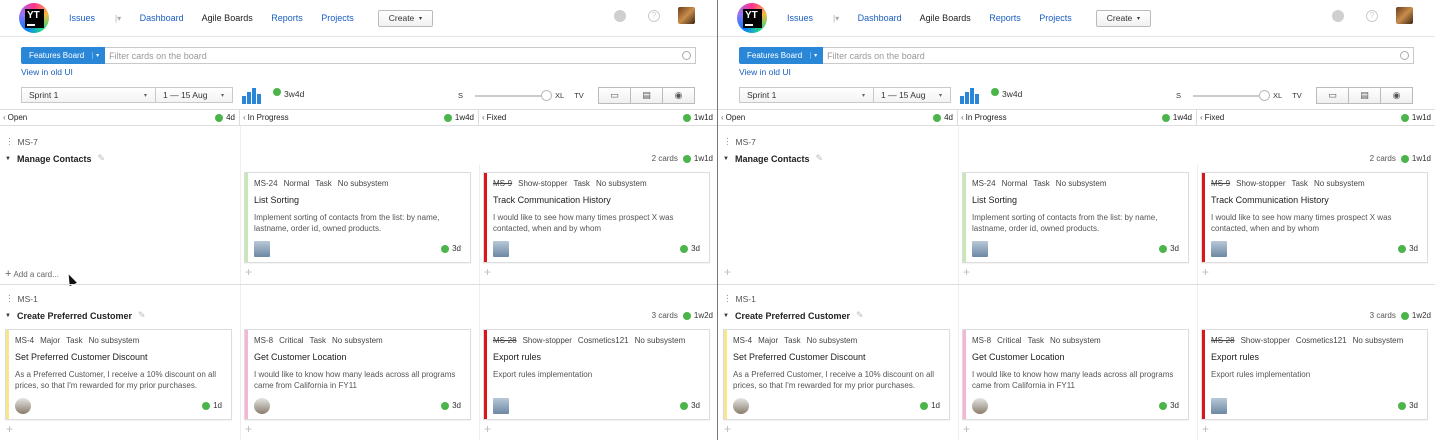  What do you see at coordinates (400, 55) in the screenshot?
I see `board-search-input: Filter cards on the board` at bounding box center [400, 55].